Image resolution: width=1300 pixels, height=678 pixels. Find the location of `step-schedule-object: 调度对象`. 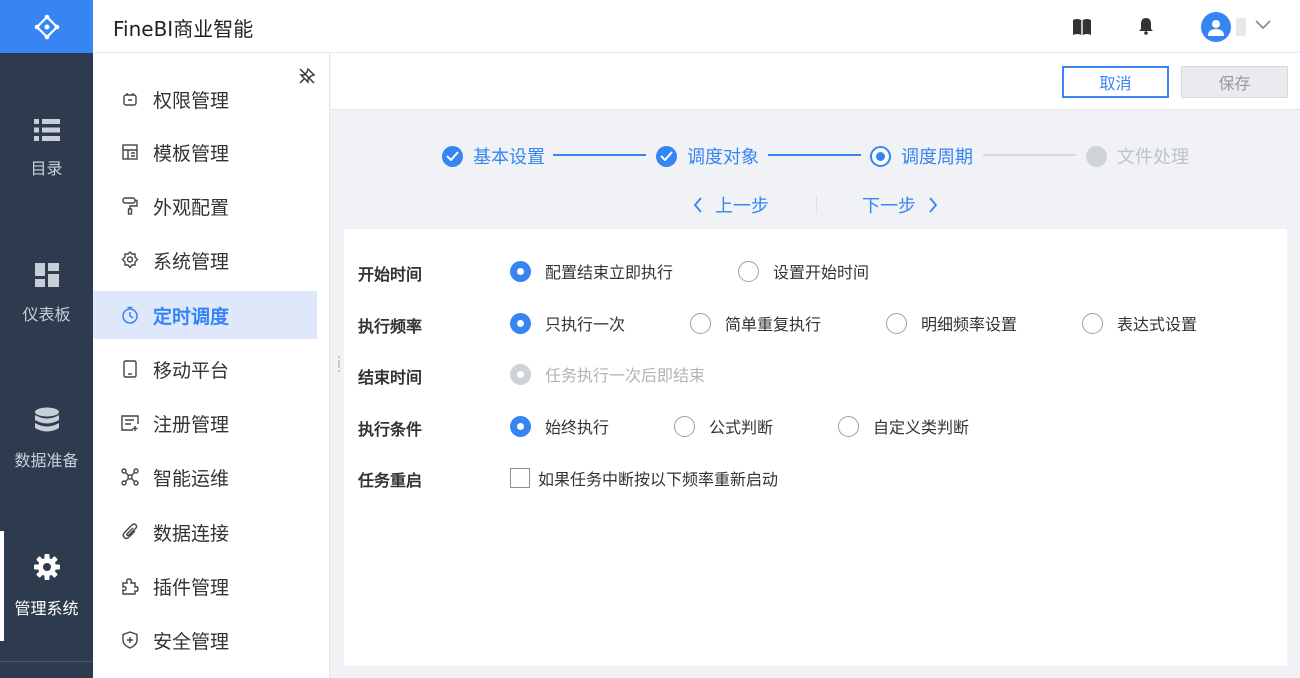

step-schedule-object: 调度对象 is located at coordinates (707, 156).